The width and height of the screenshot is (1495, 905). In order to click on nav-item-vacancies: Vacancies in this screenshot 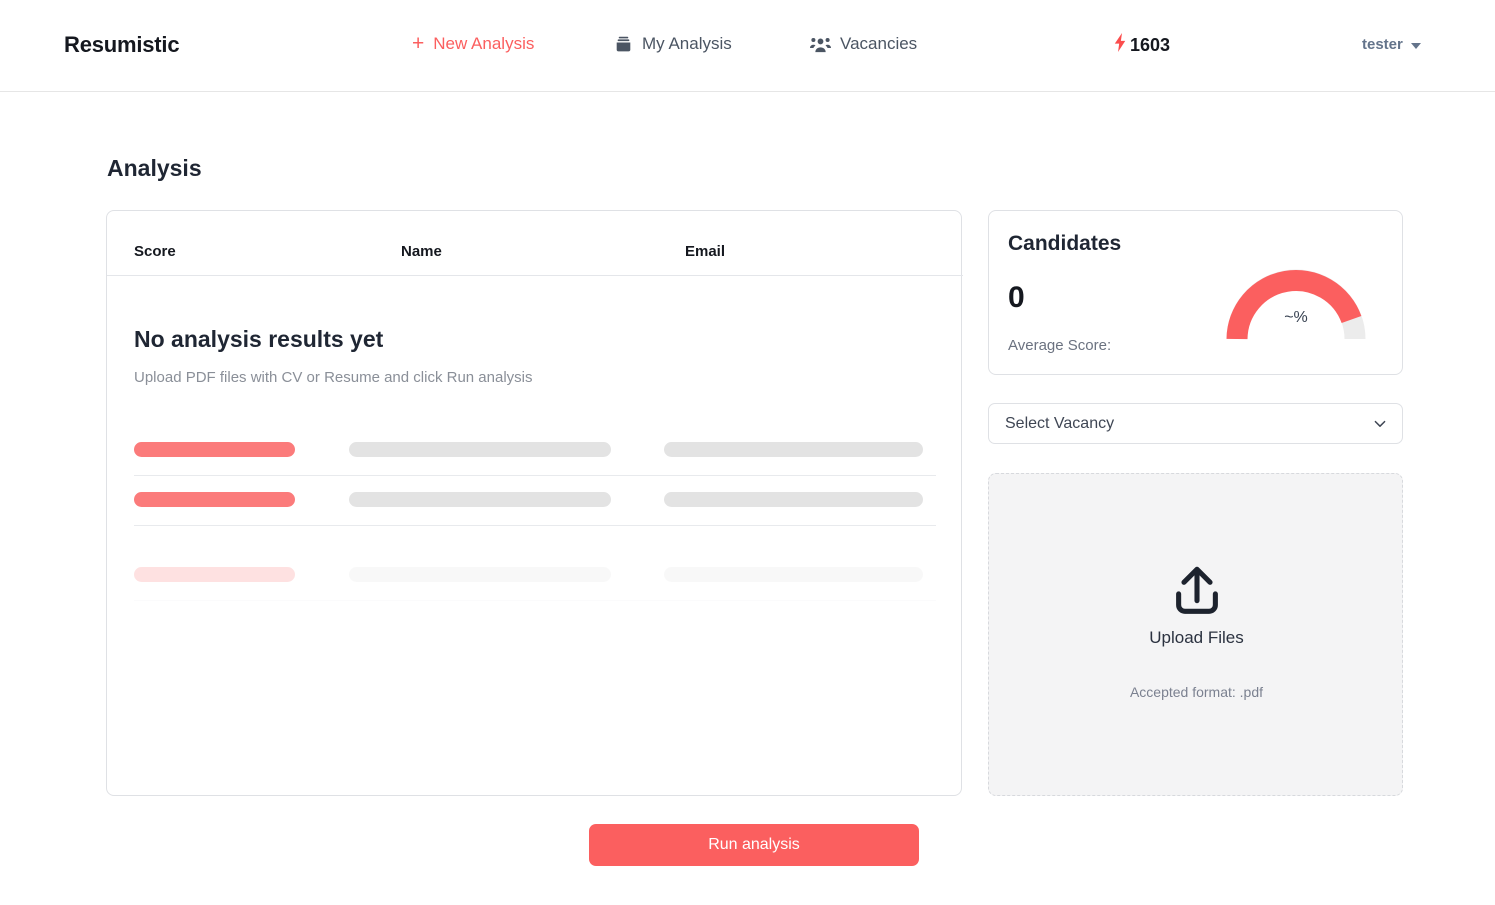, I will do `click(863, 44)`.